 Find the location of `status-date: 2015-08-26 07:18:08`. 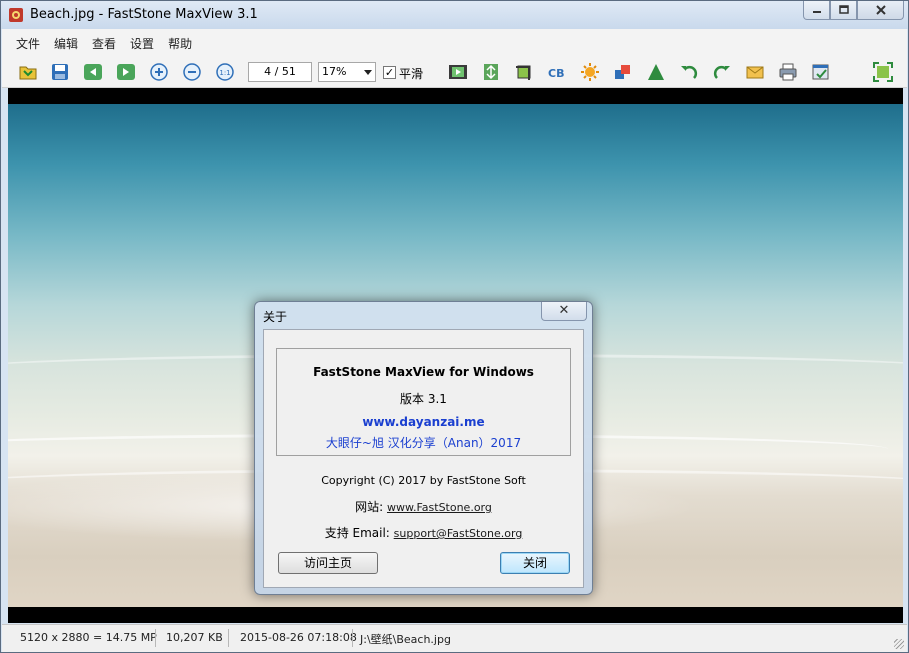

status-date: 2015-08-26 07:18:08 is located at coordinates (298, 637).